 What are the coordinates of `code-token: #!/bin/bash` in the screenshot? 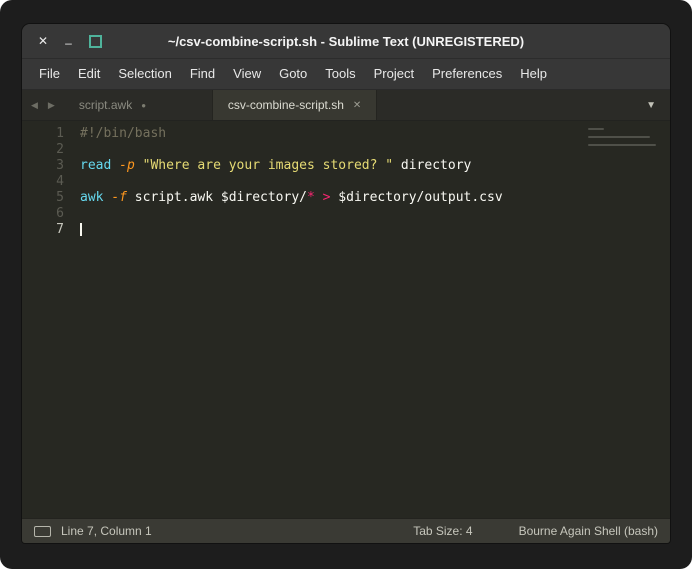 It's located at (123, 133).